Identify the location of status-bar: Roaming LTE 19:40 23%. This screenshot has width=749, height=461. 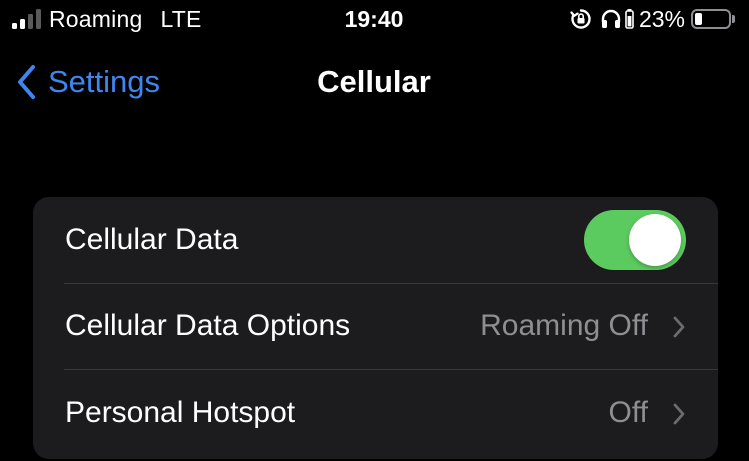
(374, 19).